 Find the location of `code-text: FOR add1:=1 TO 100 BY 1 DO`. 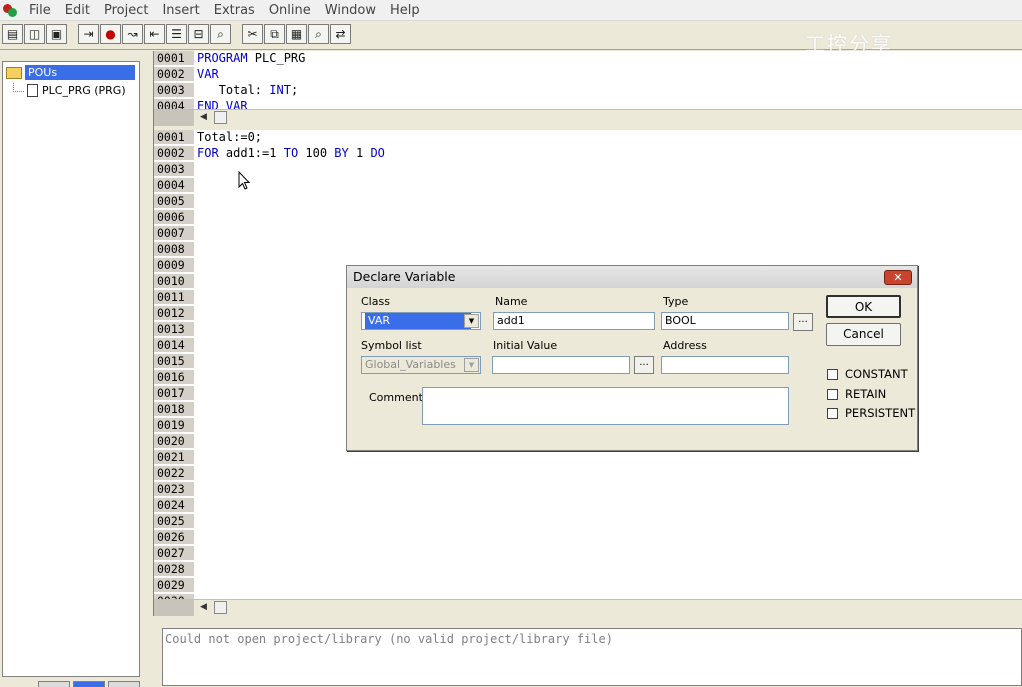

code-text: FOR add1:=1 TO 100 BY 1 DO is located at coordinates (289, 154).